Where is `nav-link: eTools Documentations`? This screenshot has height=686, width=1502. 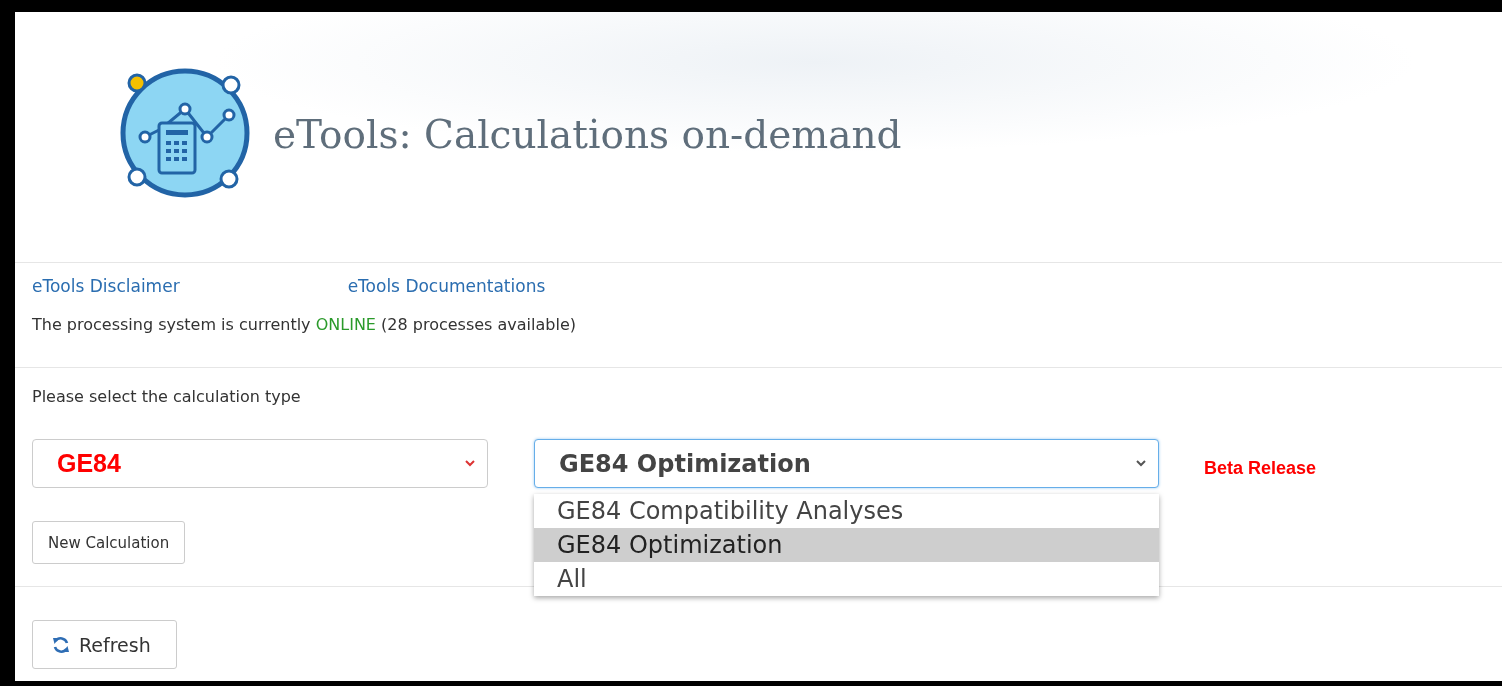 nav-link: eTools Documentations is located at coordinates (446, 286).